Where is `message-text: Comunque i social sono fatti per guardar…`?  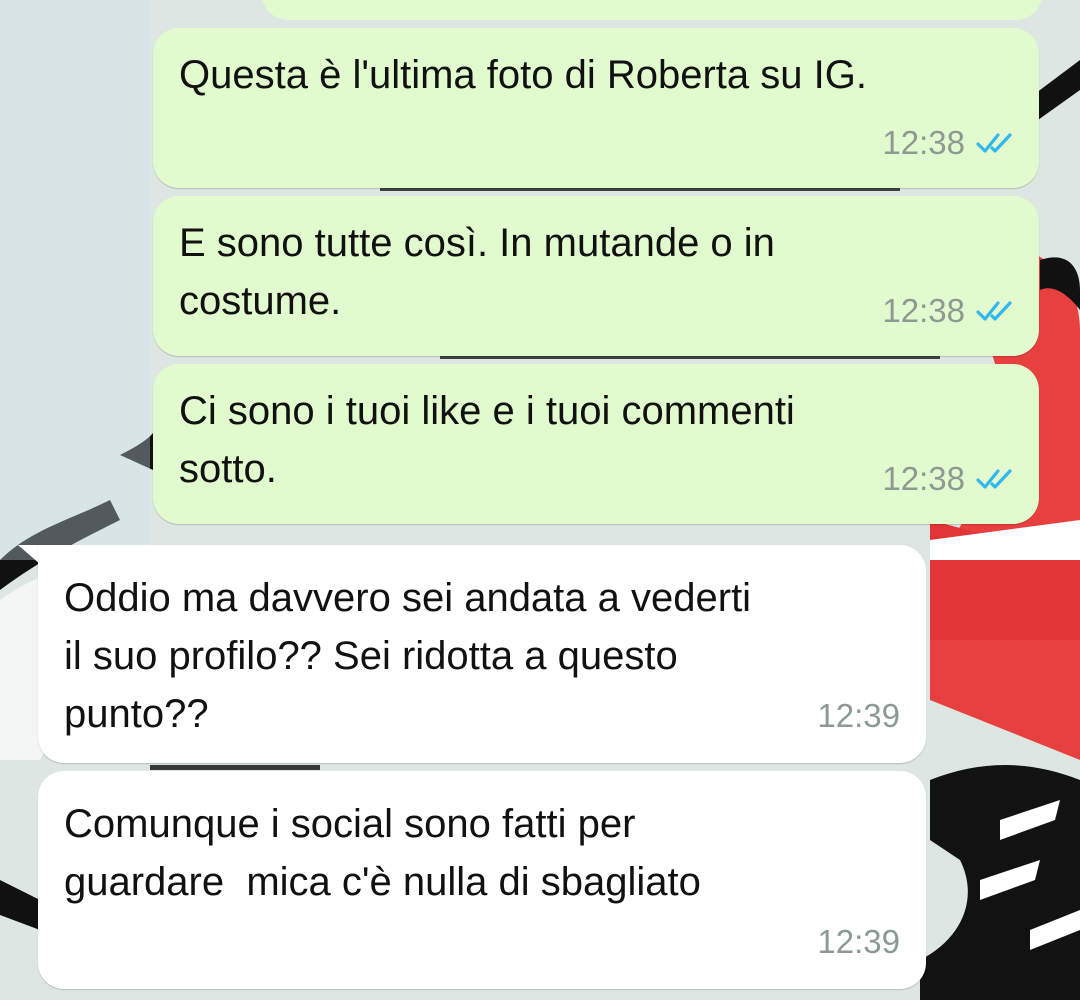 message-text: Comunque i social sono fatti per guardar… is located at coordinates (382, 853).